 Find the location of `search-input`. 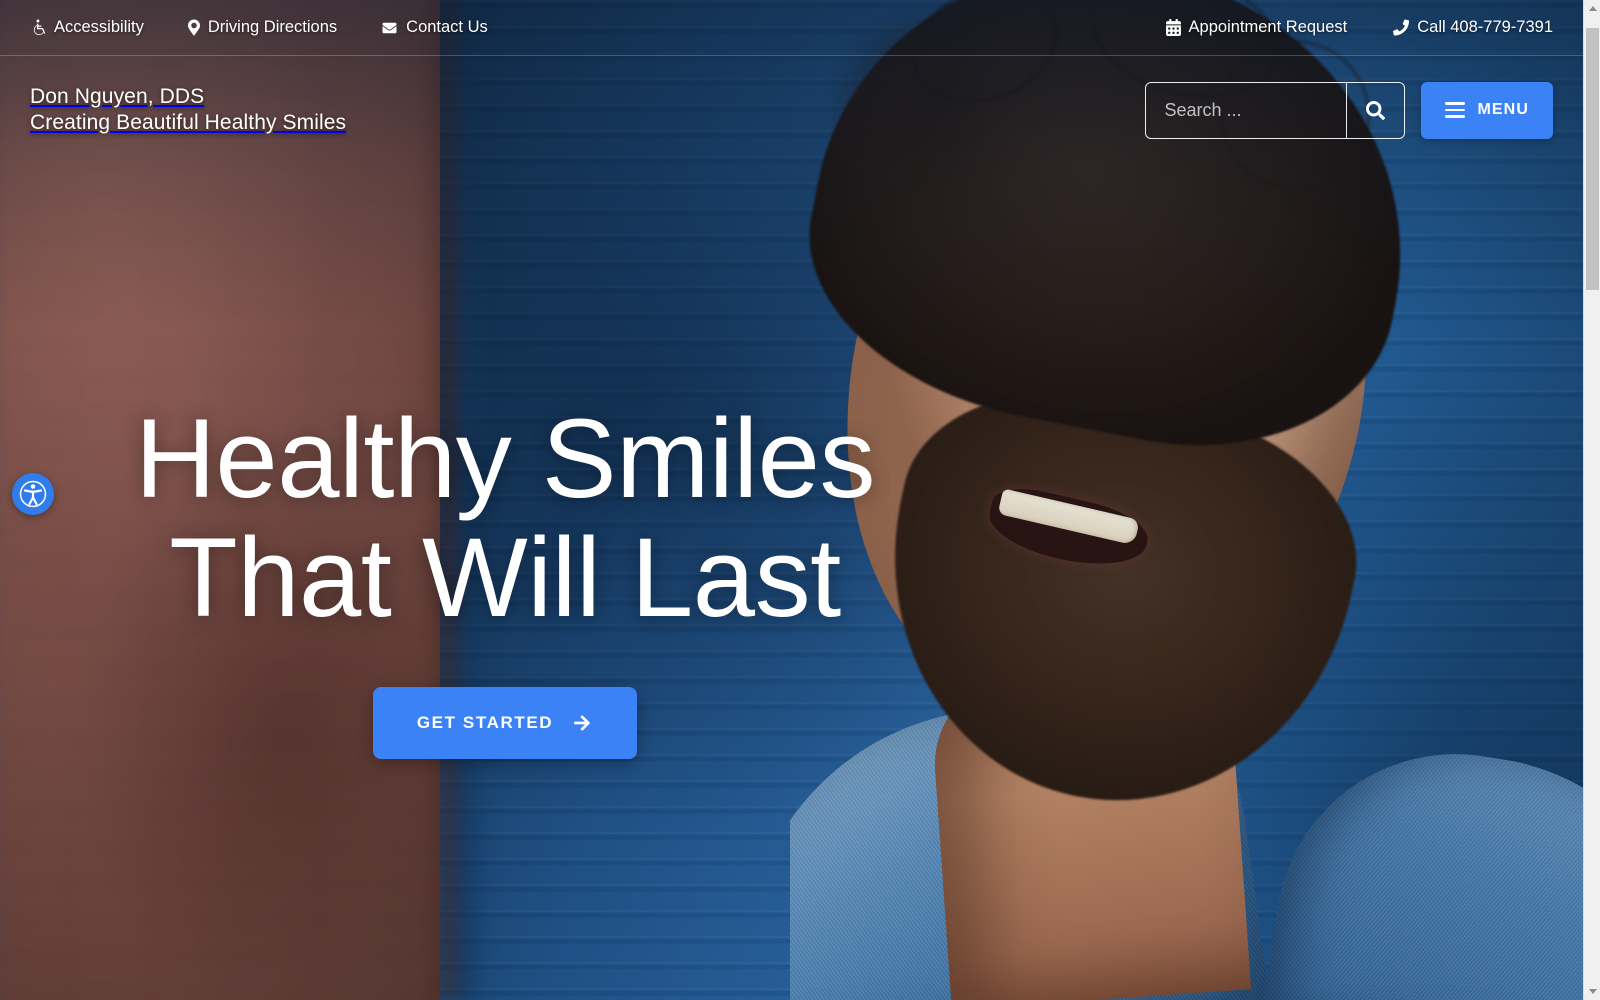

search-input is located at coordinates (1246, 110).